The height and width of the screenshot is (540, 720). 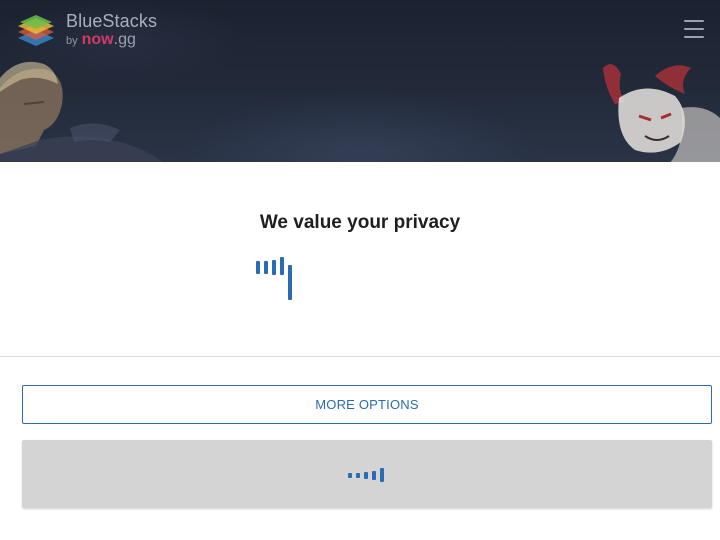 What do you see at coordinates (36, 30) in the screenshot?
I see `bluestacks-logo-icon` at bounding box center [36, 30].